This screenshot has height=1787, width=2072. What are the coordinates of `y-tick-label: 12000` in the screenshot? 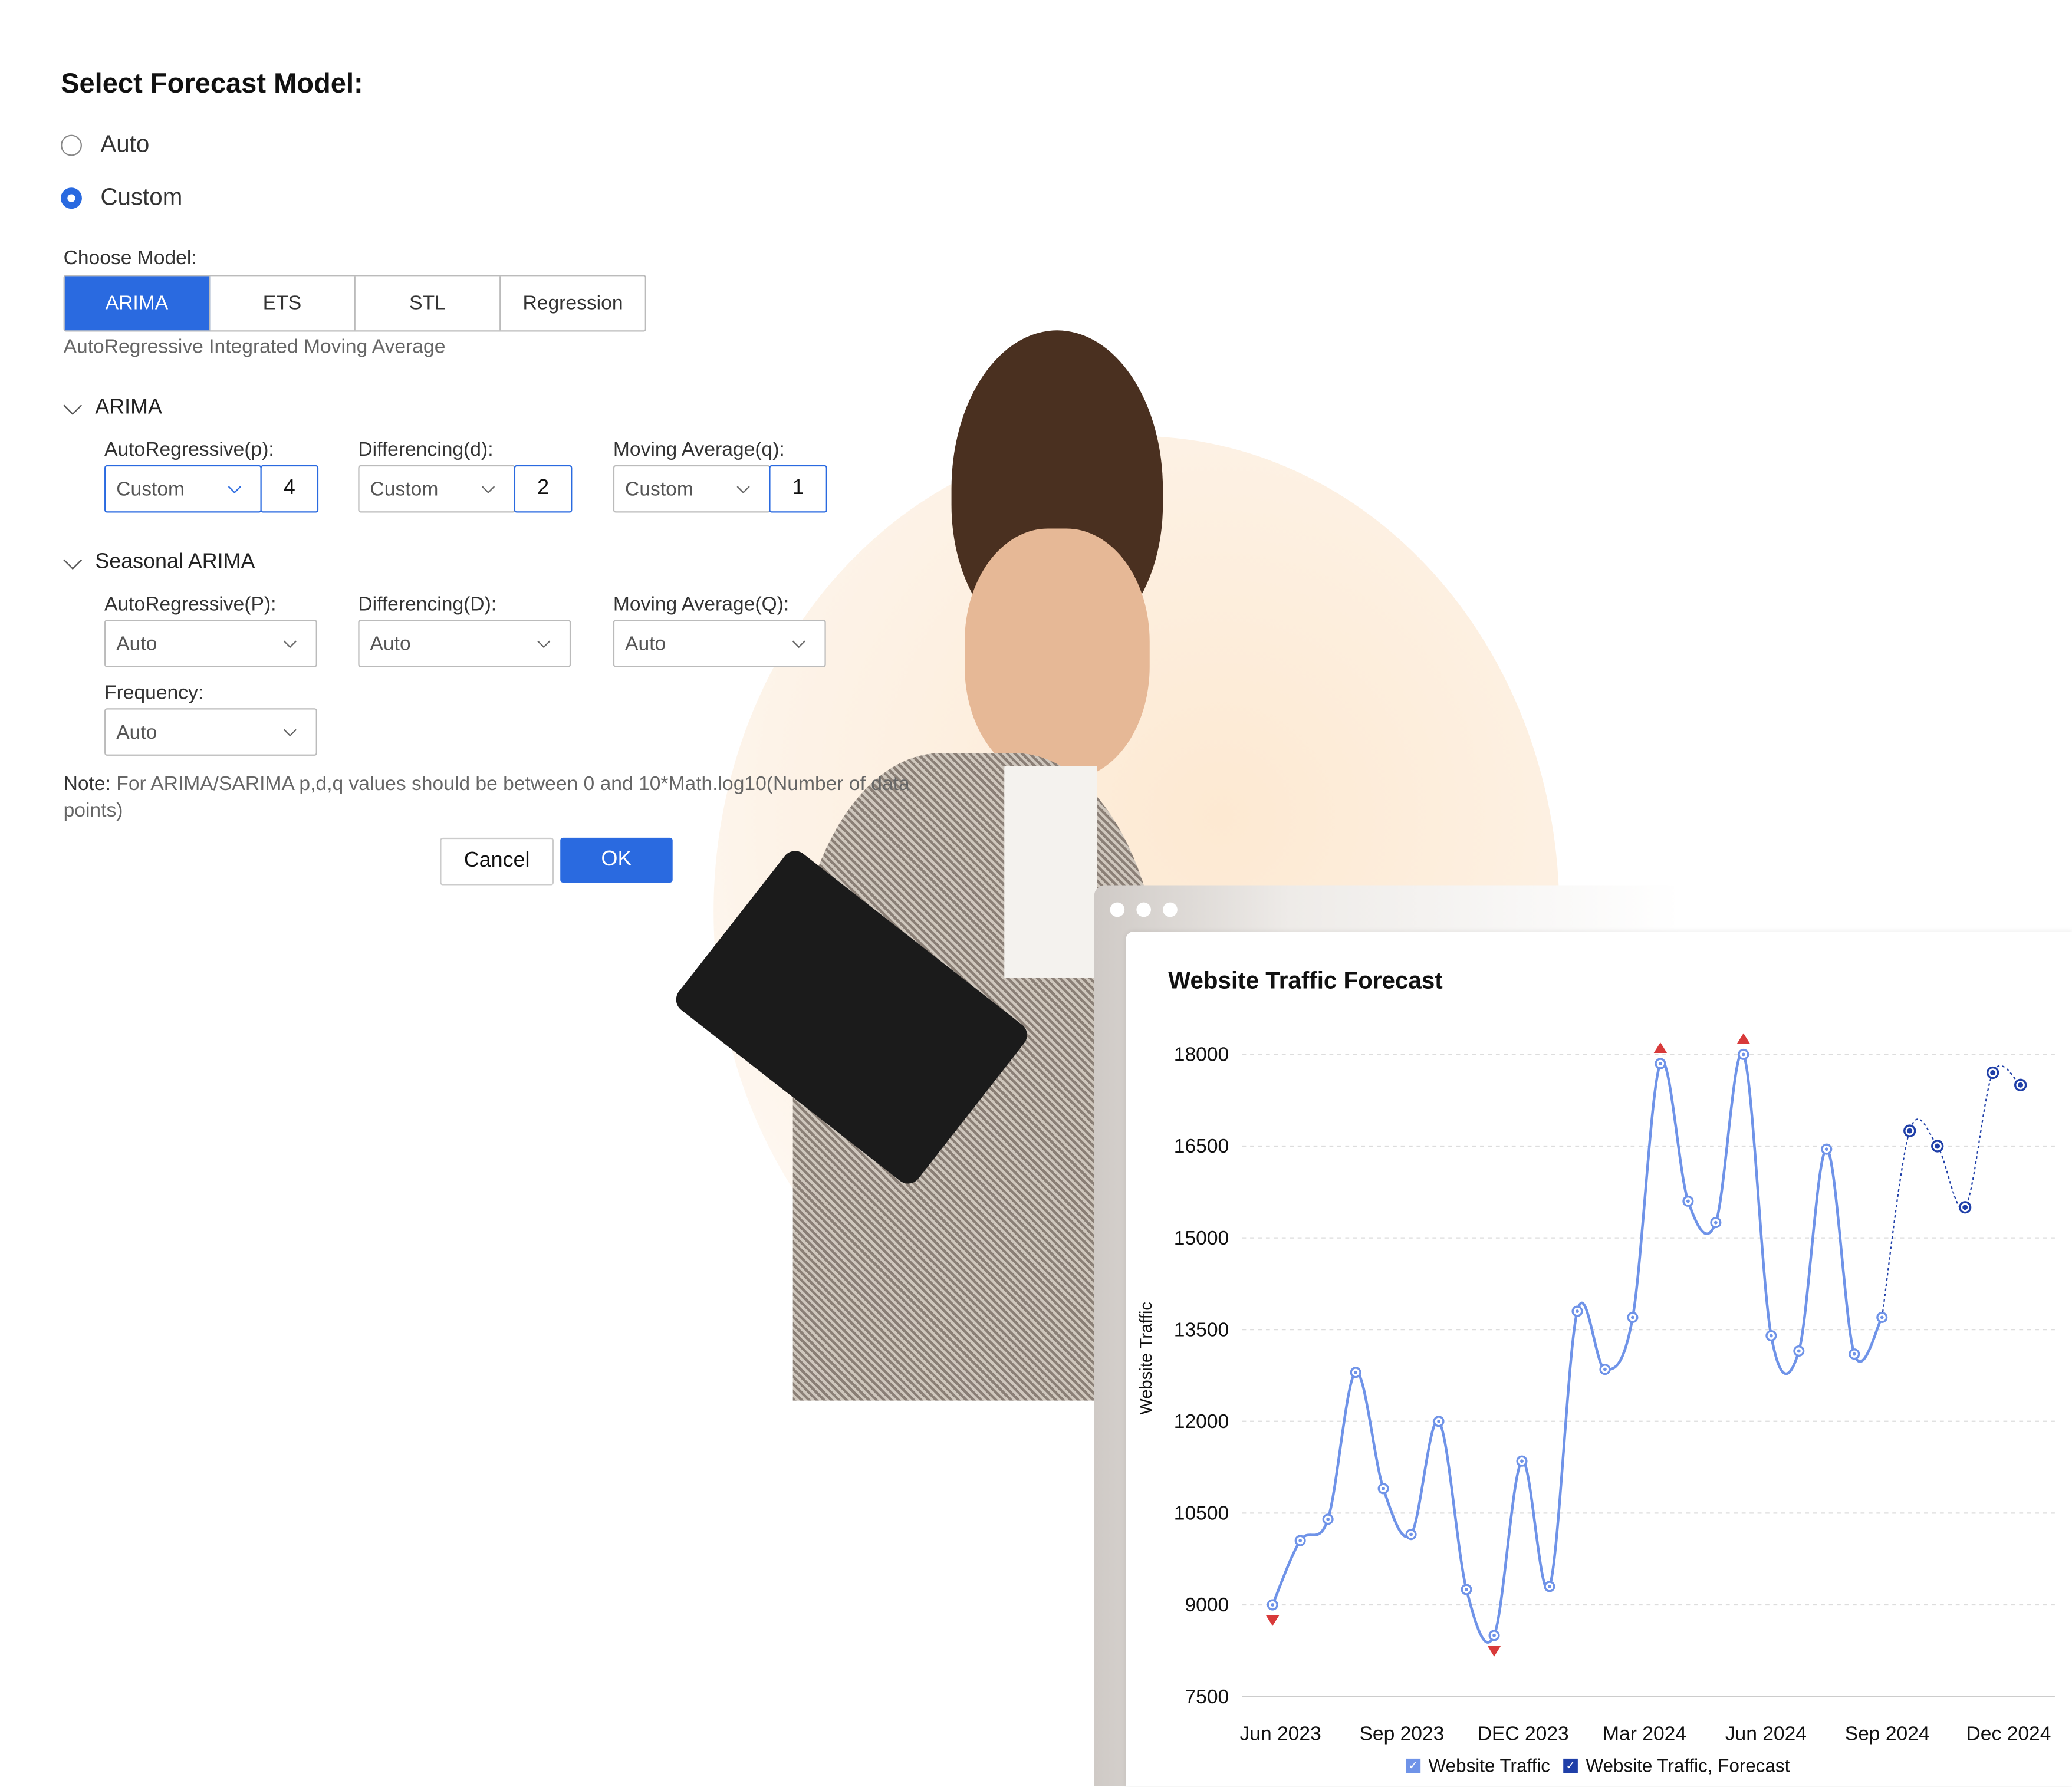 It's located at (1202, 1422).